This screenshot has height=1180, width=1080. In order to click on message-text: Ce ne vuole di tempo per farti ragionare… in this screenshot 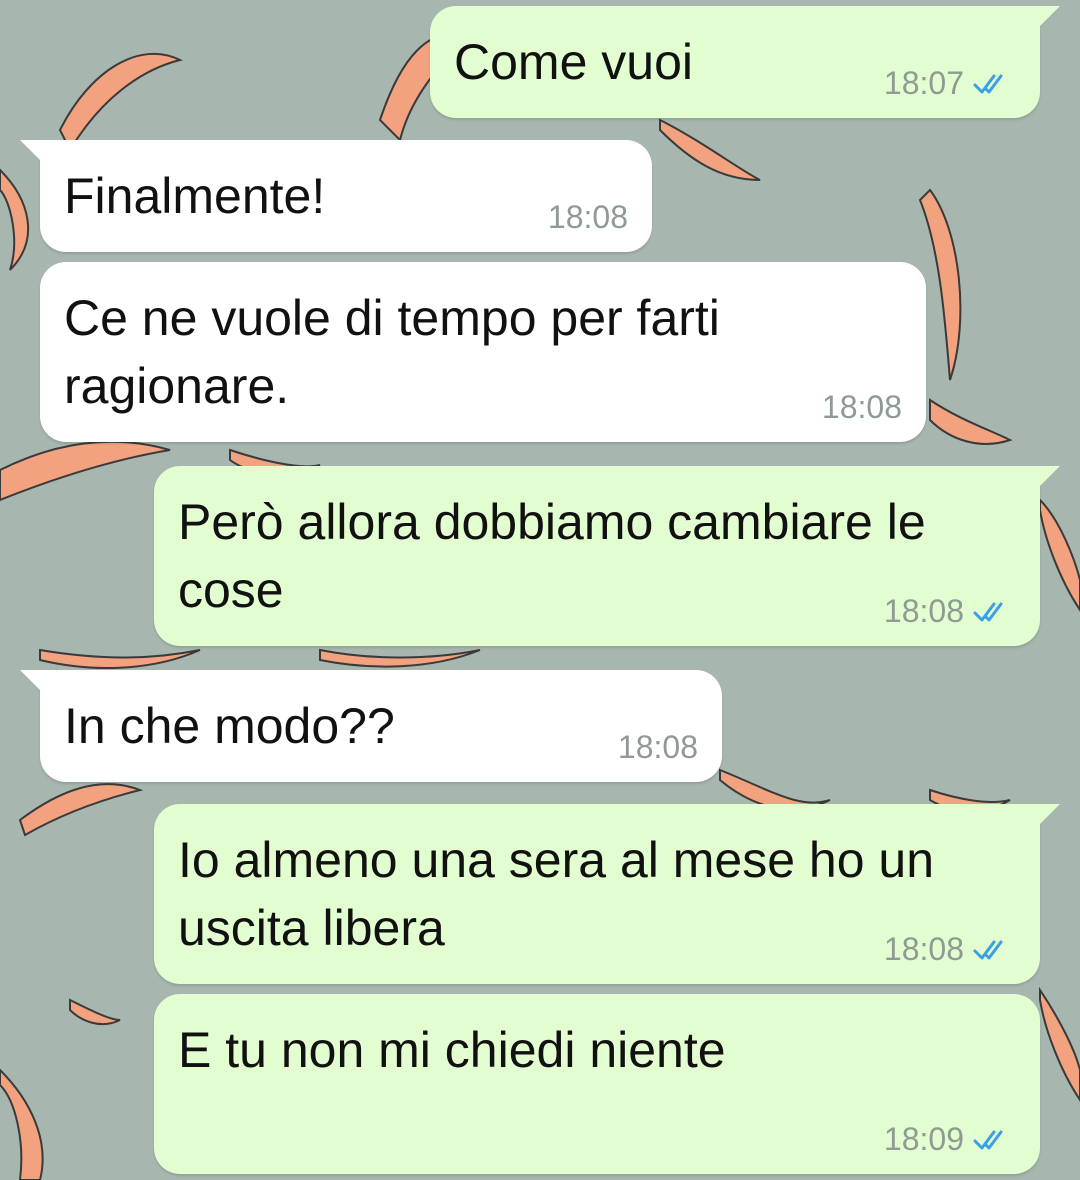, I will do `click(399, 352)`.